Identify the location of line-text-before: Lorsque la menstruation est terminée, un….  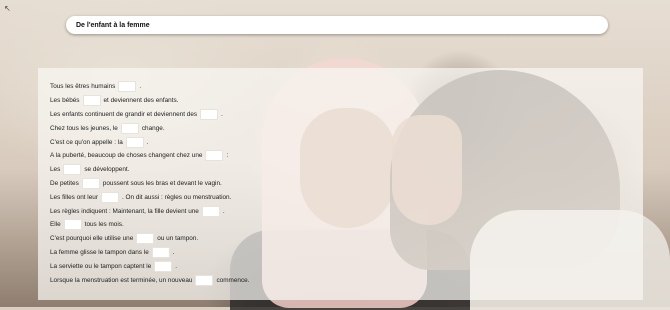
(121, 280).